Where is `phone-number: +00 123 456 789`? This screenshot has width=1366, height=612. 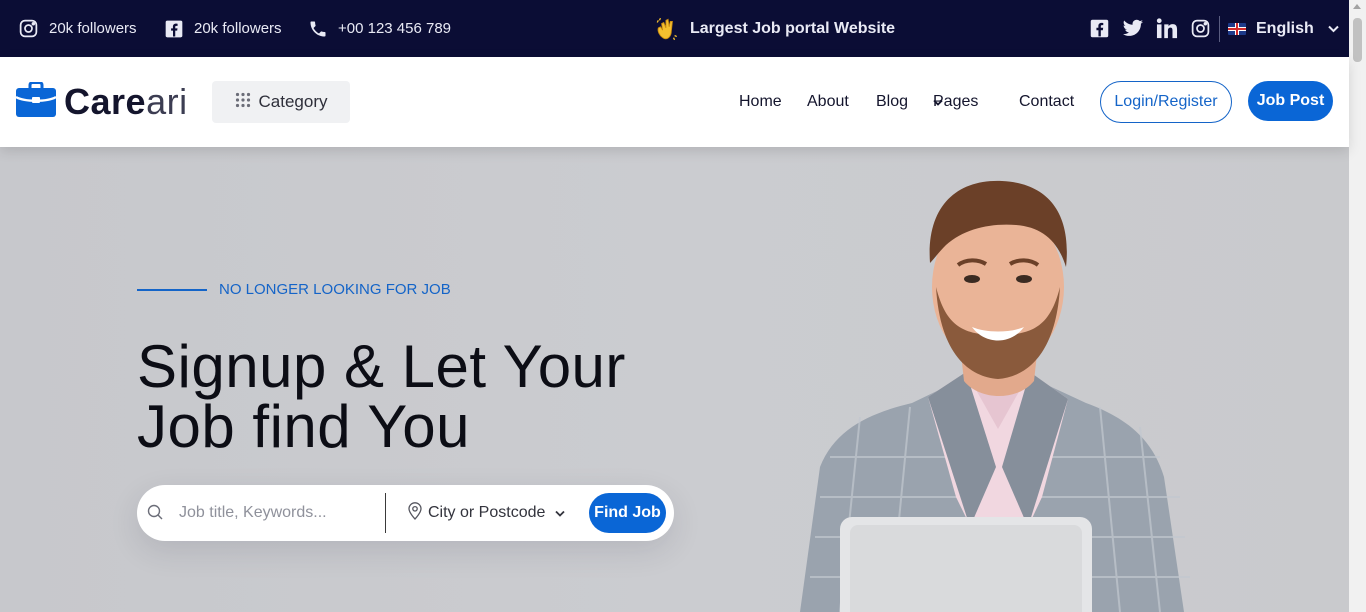
phone-number: +00 123 456 789 is located at coordinates (395, 28).